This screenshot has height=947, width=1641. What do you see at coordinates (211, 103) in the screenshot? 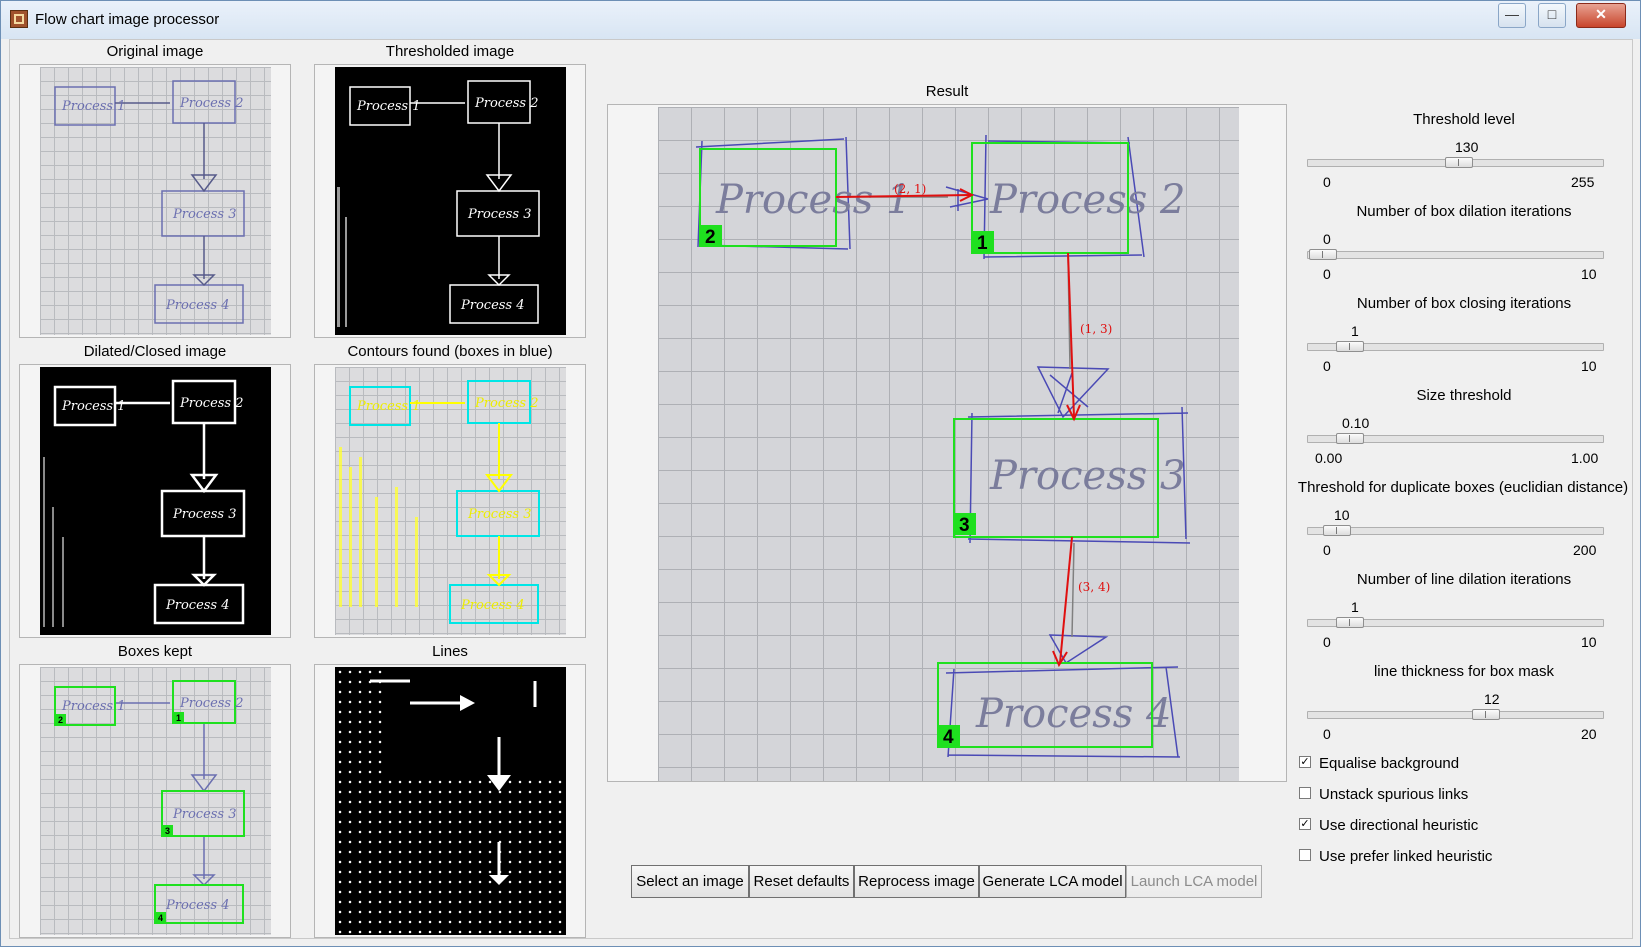
I see `original-process2-text: Process 2` at bounding box center [211, 103].